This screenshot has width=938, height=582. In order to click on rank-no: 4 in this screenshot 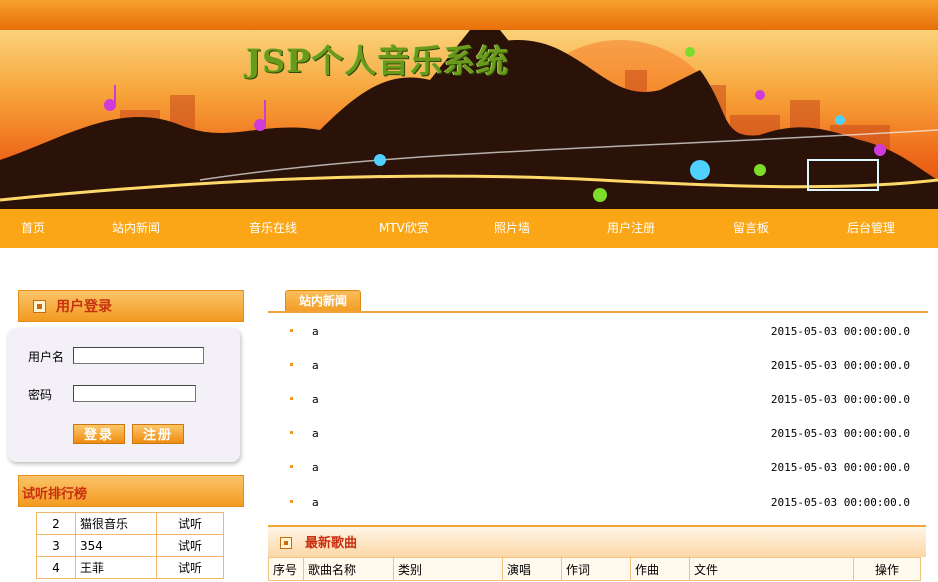, I will do `click(56, 567)`.